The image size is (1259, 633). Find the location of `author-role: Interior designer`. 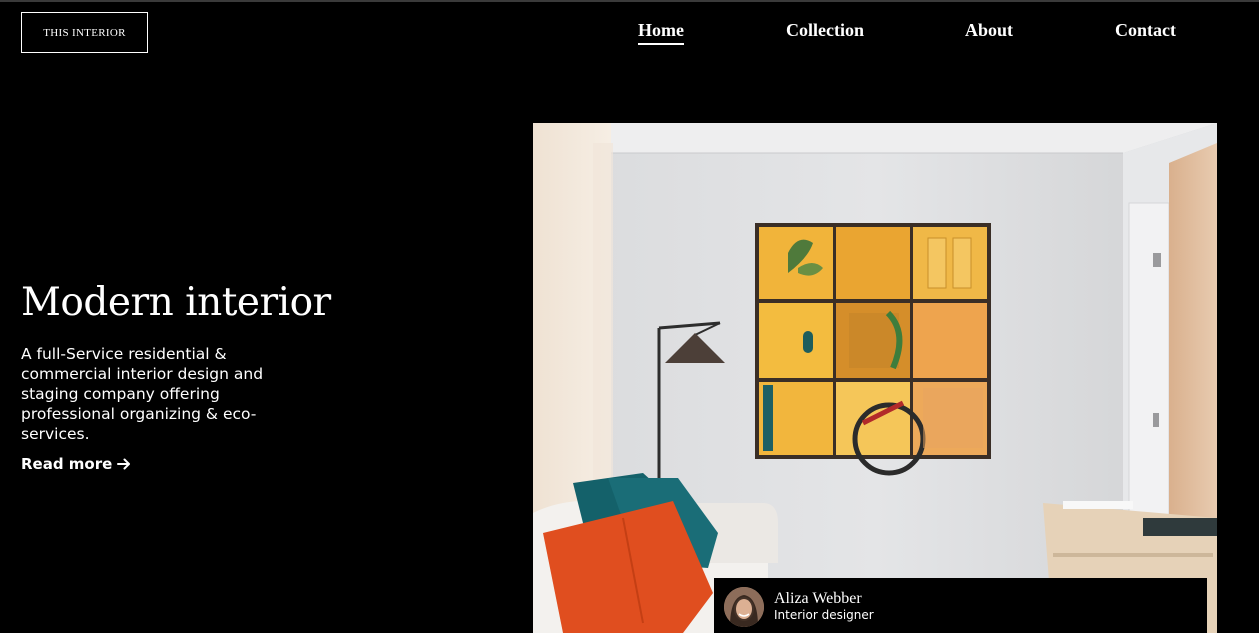

author-role: Interior designer is located at coordinates (824, 615).